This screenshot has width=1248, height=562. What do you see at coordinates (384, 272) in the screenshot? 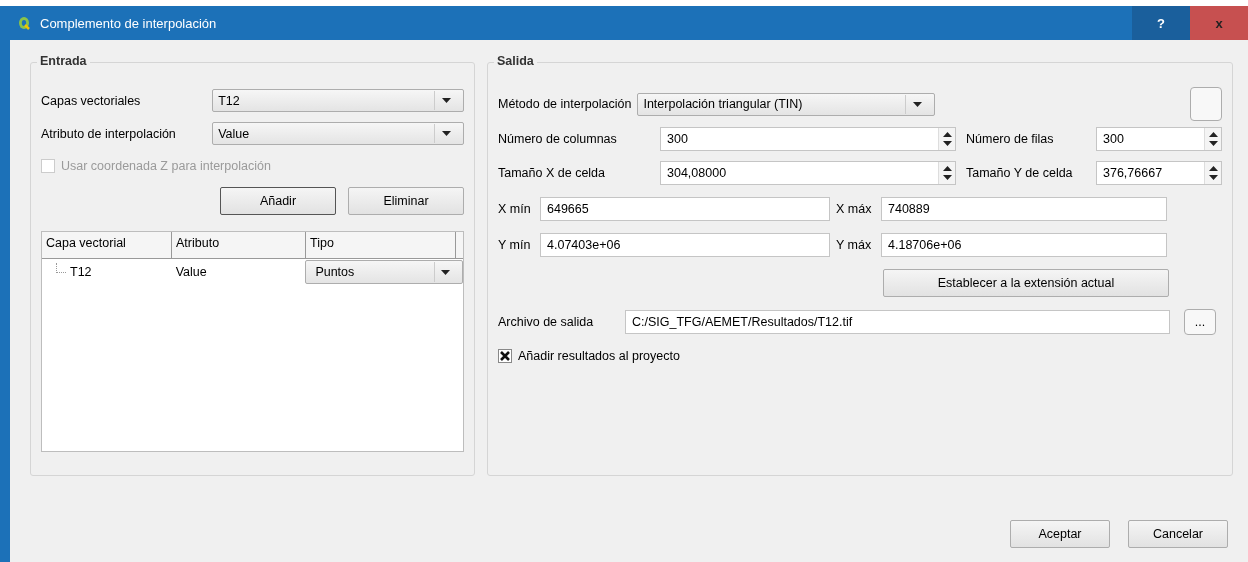
I see `type-dropdown: Puntos` at bounding box center [384, 272].